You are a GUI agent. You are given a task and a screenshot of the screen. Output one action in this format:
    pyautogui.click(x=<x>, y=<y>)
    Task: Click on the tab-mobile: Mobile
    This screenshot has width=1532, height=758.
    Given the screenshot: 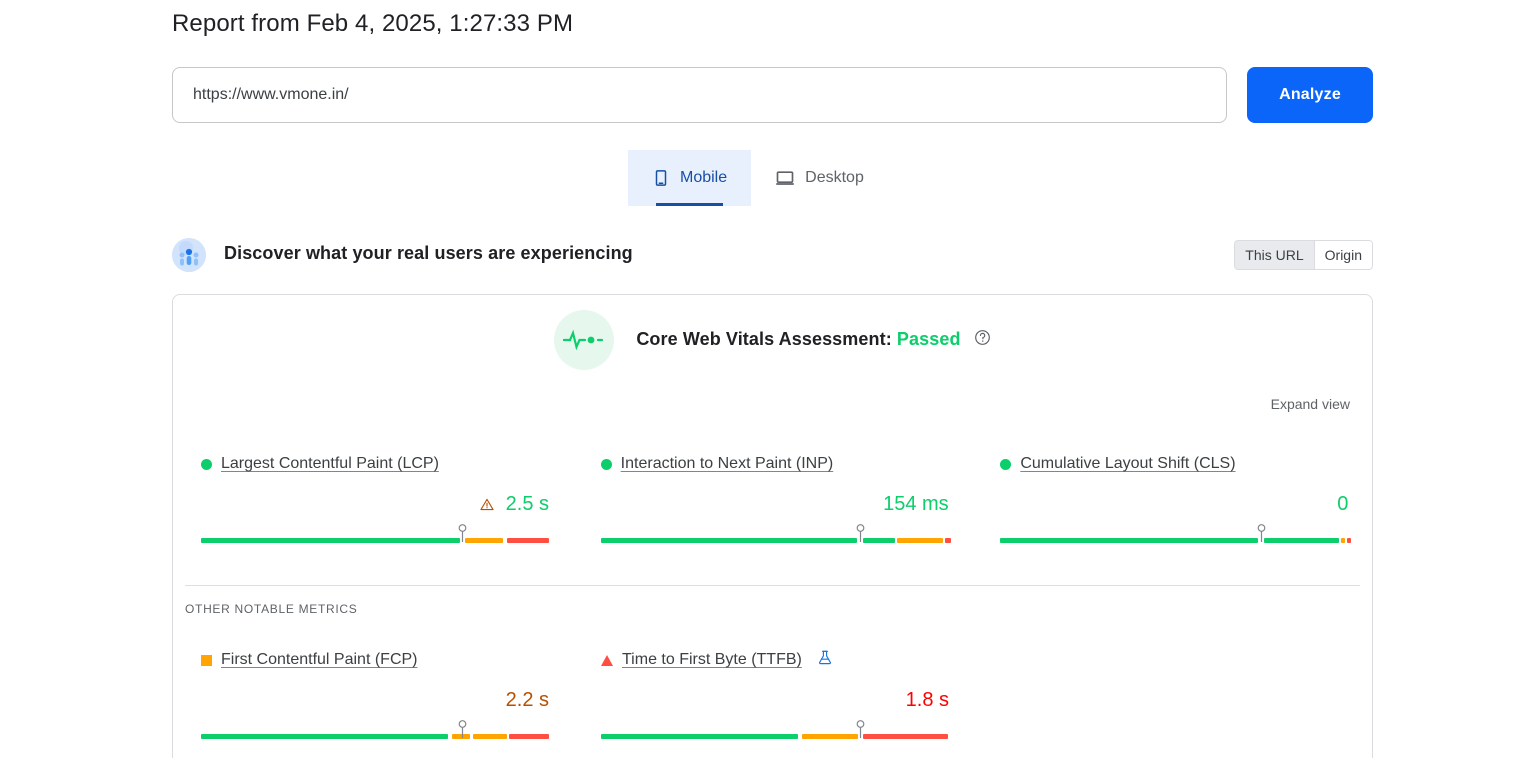 What is the action you would take?
    pyautogui.click(x=690, y=178)
    